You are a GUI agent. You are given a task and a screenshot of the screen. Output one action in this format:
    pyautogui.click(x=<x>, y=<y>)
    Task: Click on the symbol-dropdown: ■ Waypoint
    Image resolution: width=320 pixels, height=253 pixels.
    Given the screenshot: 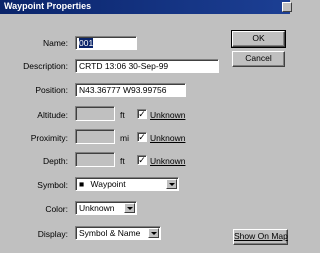 What is the action you would take?
    pyautogui.click(x=127, y=184)
    